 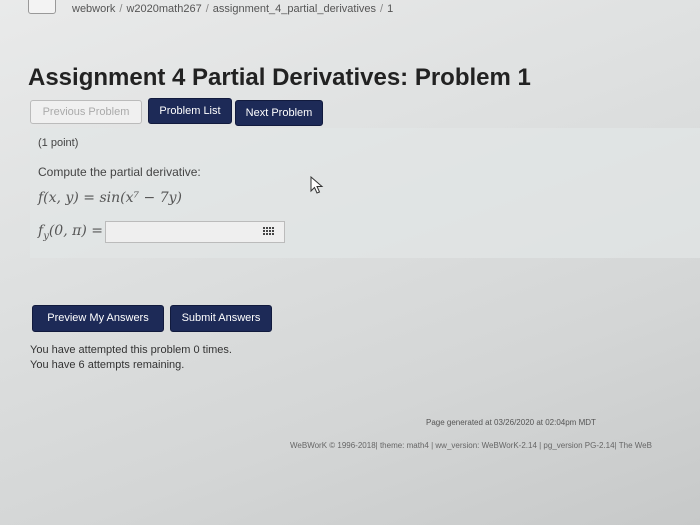 What do you see at coordinates (86, 112) in the screenshot?
I see `previous-problem-button: Previous Problem` at bounding box center [86, 112].